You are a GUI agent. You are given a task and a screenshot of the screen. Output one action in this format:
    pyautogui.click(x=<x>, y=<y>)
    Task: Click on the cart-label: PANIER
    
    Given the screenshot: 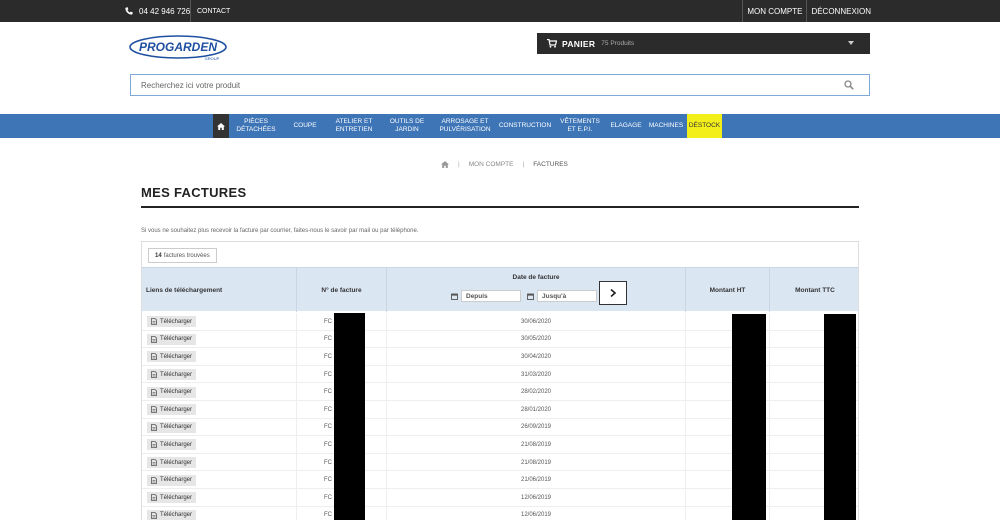 What is the action you would take?
    pyautogui.click(x=579, y=43)
    